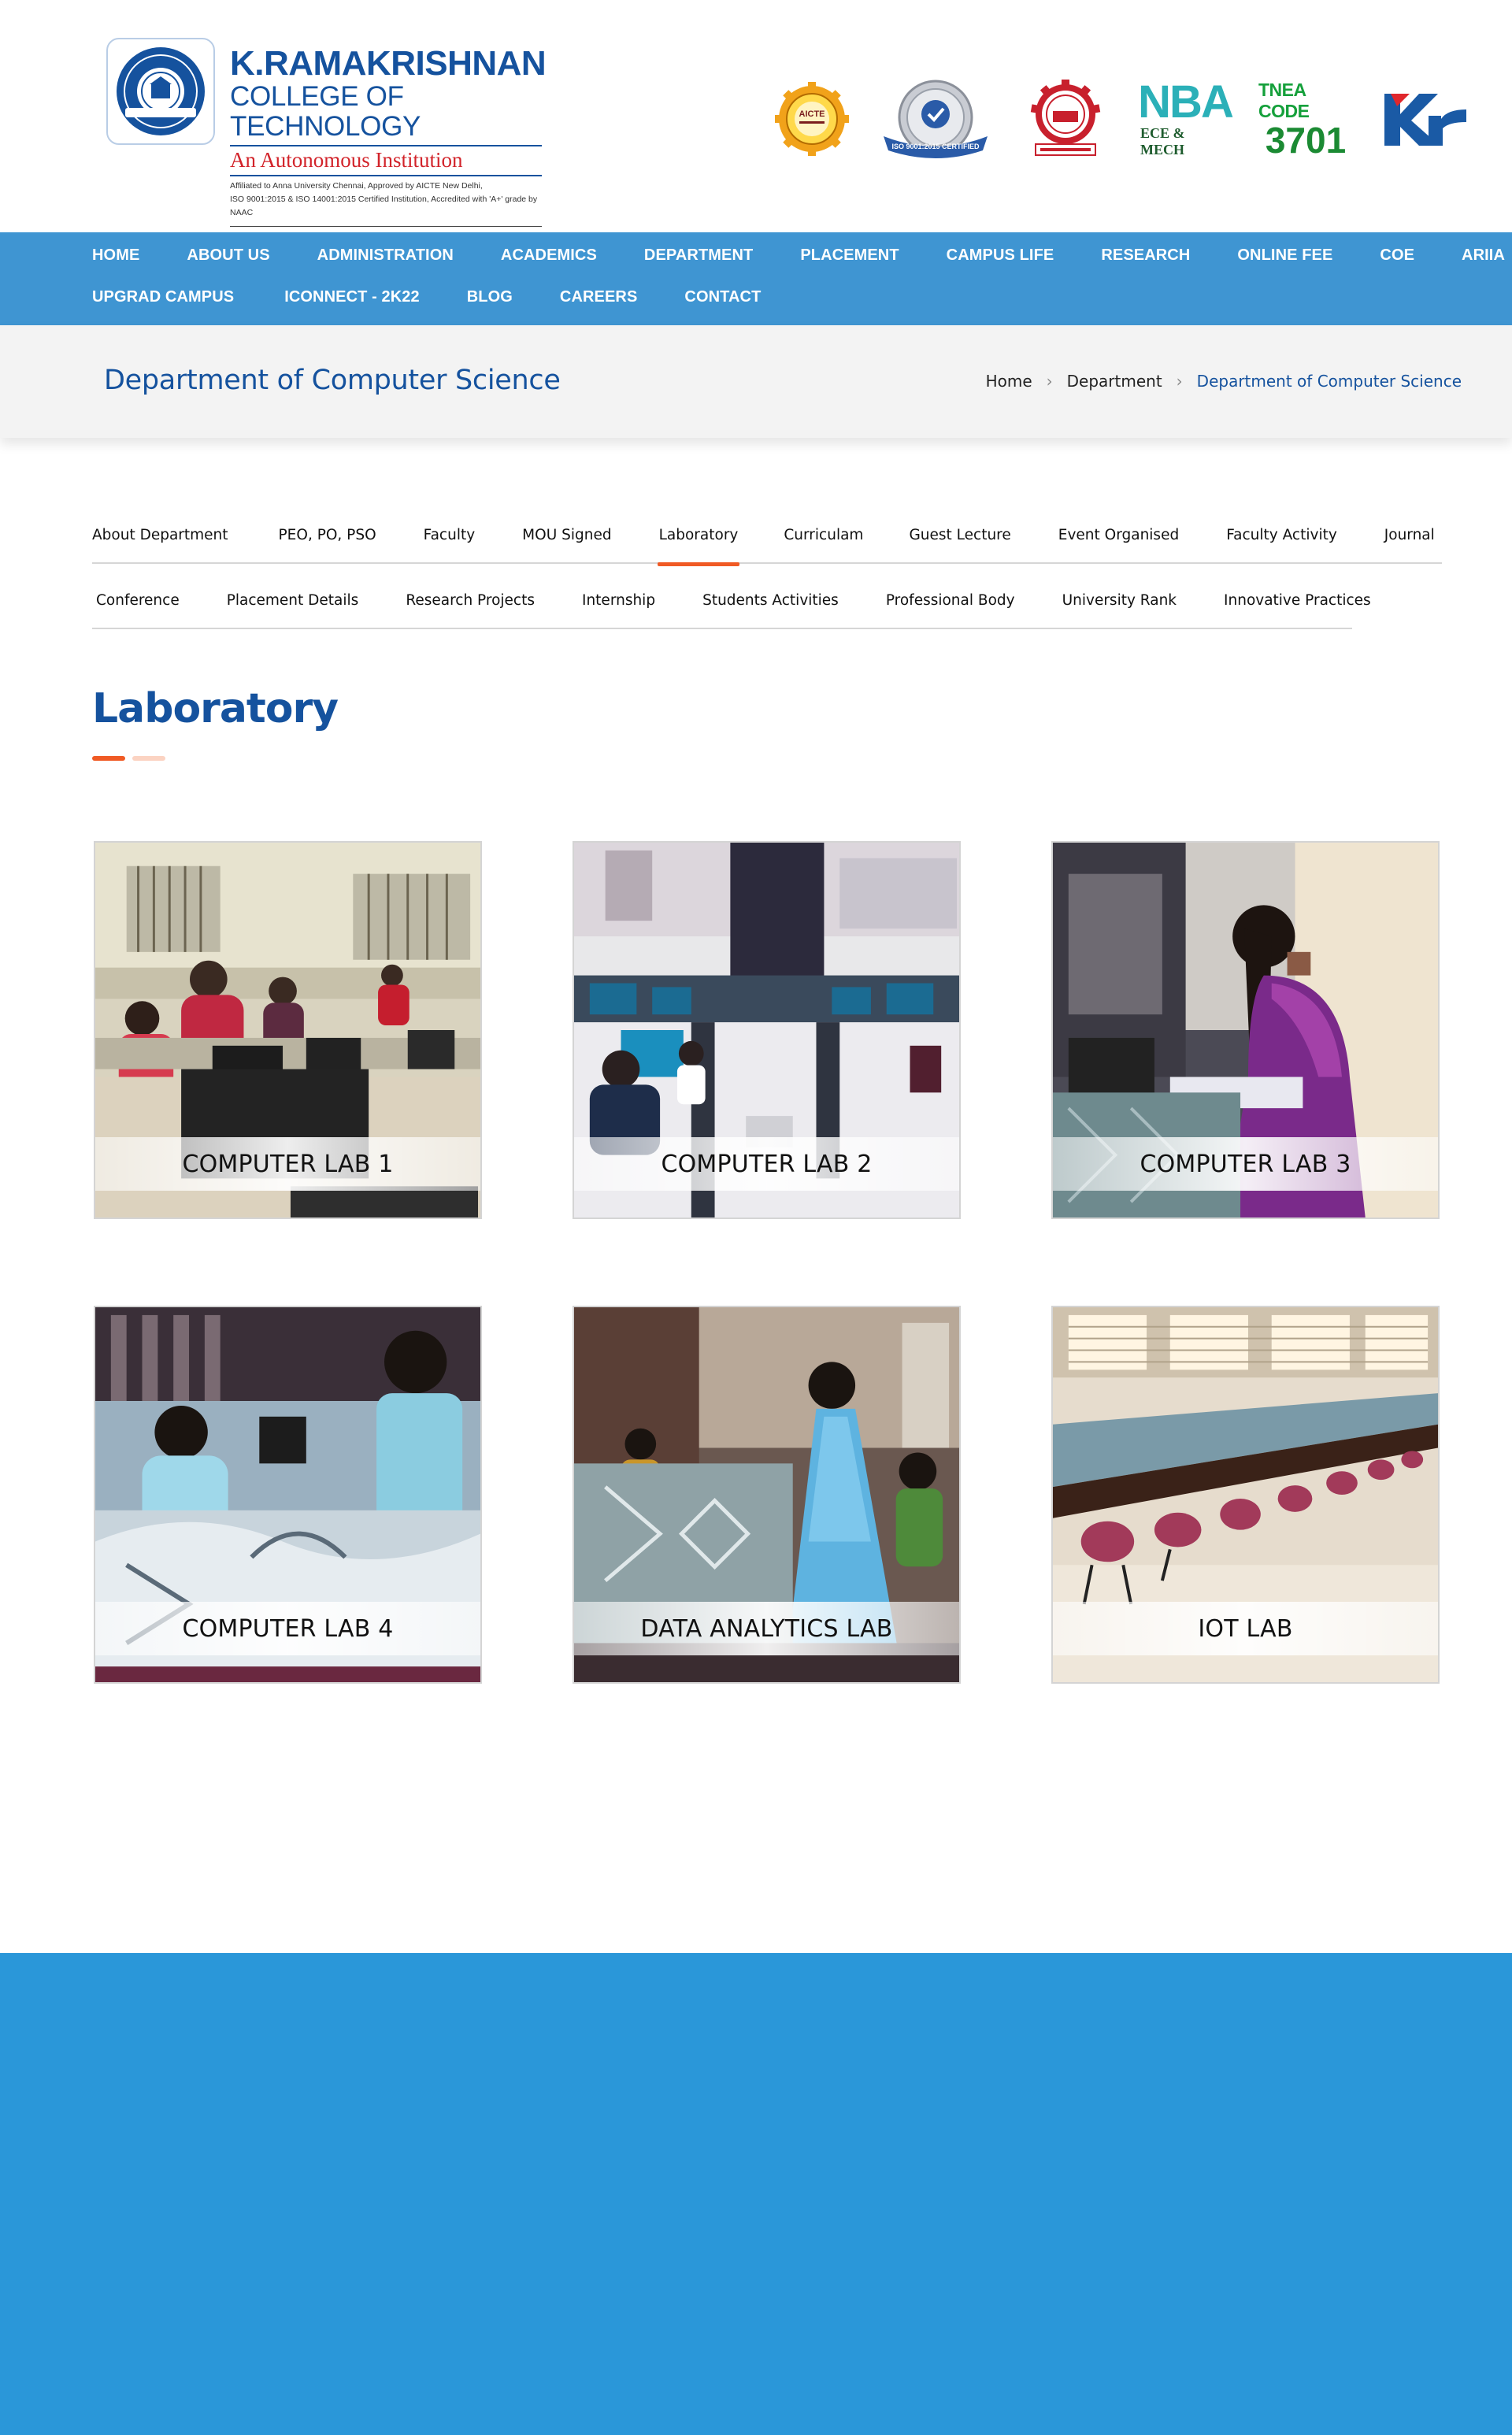  What do you see at coordinates (1162, 141) in the screenshot?
I see `nba-subtext: ECE & MECH` at bounding box center [1162, 141].